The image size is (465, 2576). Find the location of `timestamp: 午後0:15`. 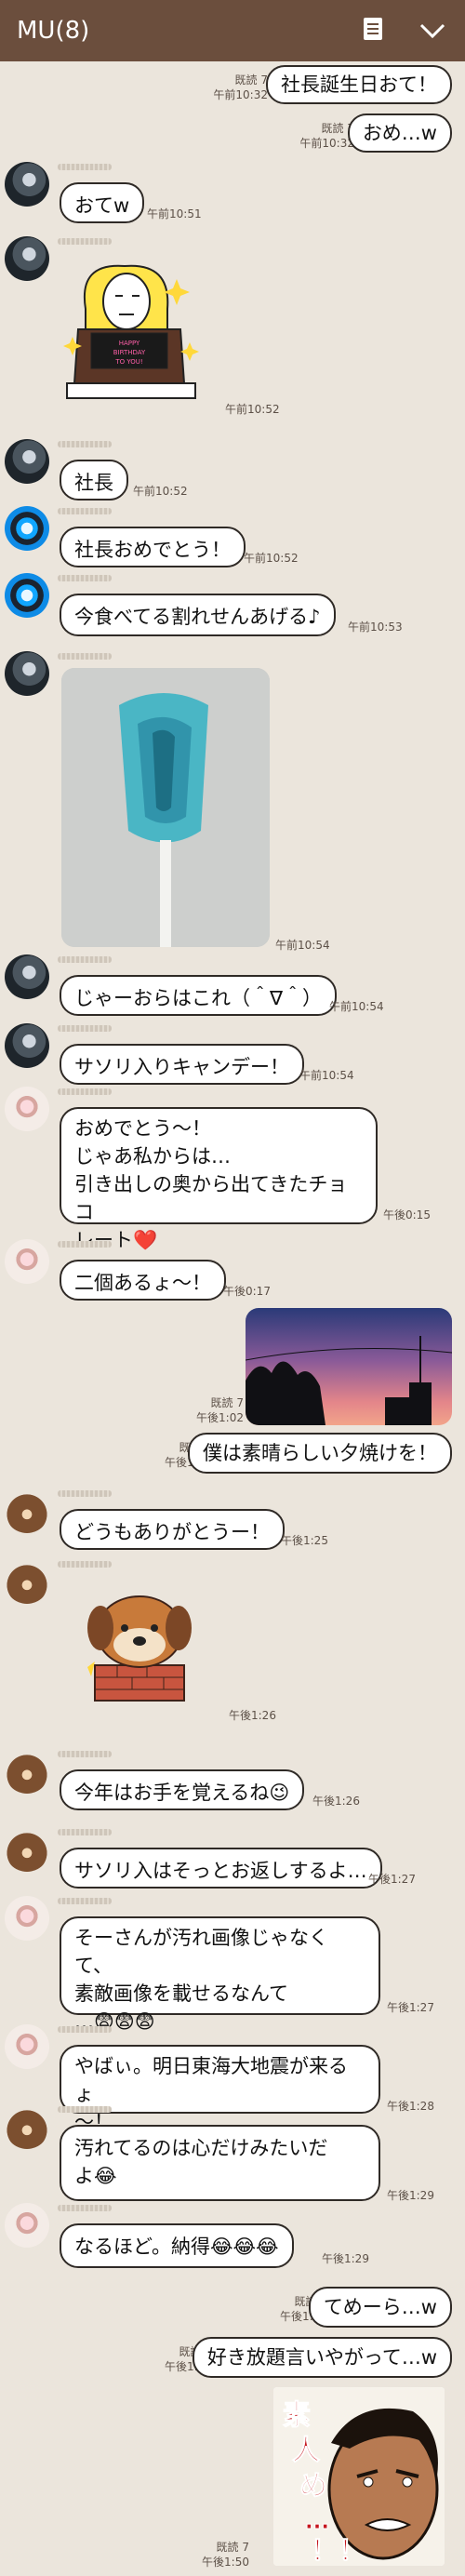

timestamp: 午後0:15 is located at coordinates (407, 1214).